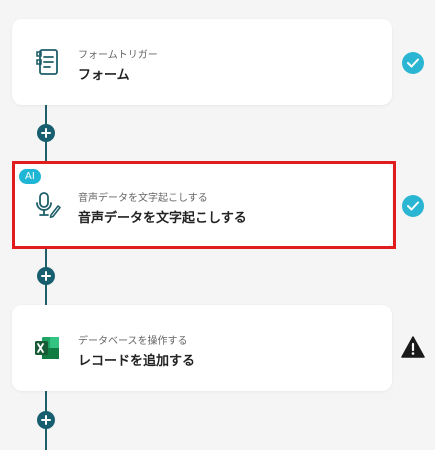  Describe the element at coordinates (118, 55) in the screenshot. I see `step-subtitle: フォームトリガー` at that location.